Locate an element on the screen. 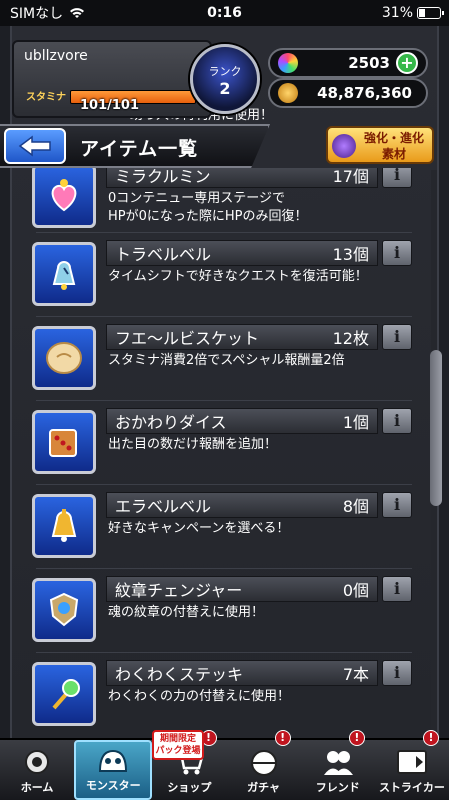 Image resolution: width=449 pixels, height=800 pixels. stamina-value: 101/101 is located at coordinates (110, 105).